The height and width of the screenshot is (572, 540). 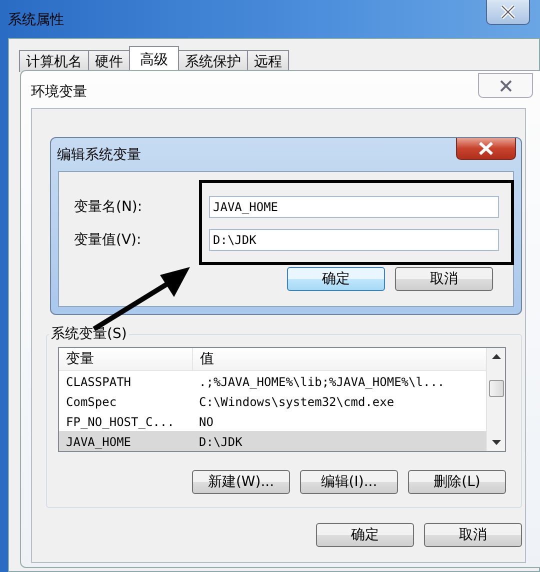 I want to click on tab: 计算机名, so click(x=54, y=61).